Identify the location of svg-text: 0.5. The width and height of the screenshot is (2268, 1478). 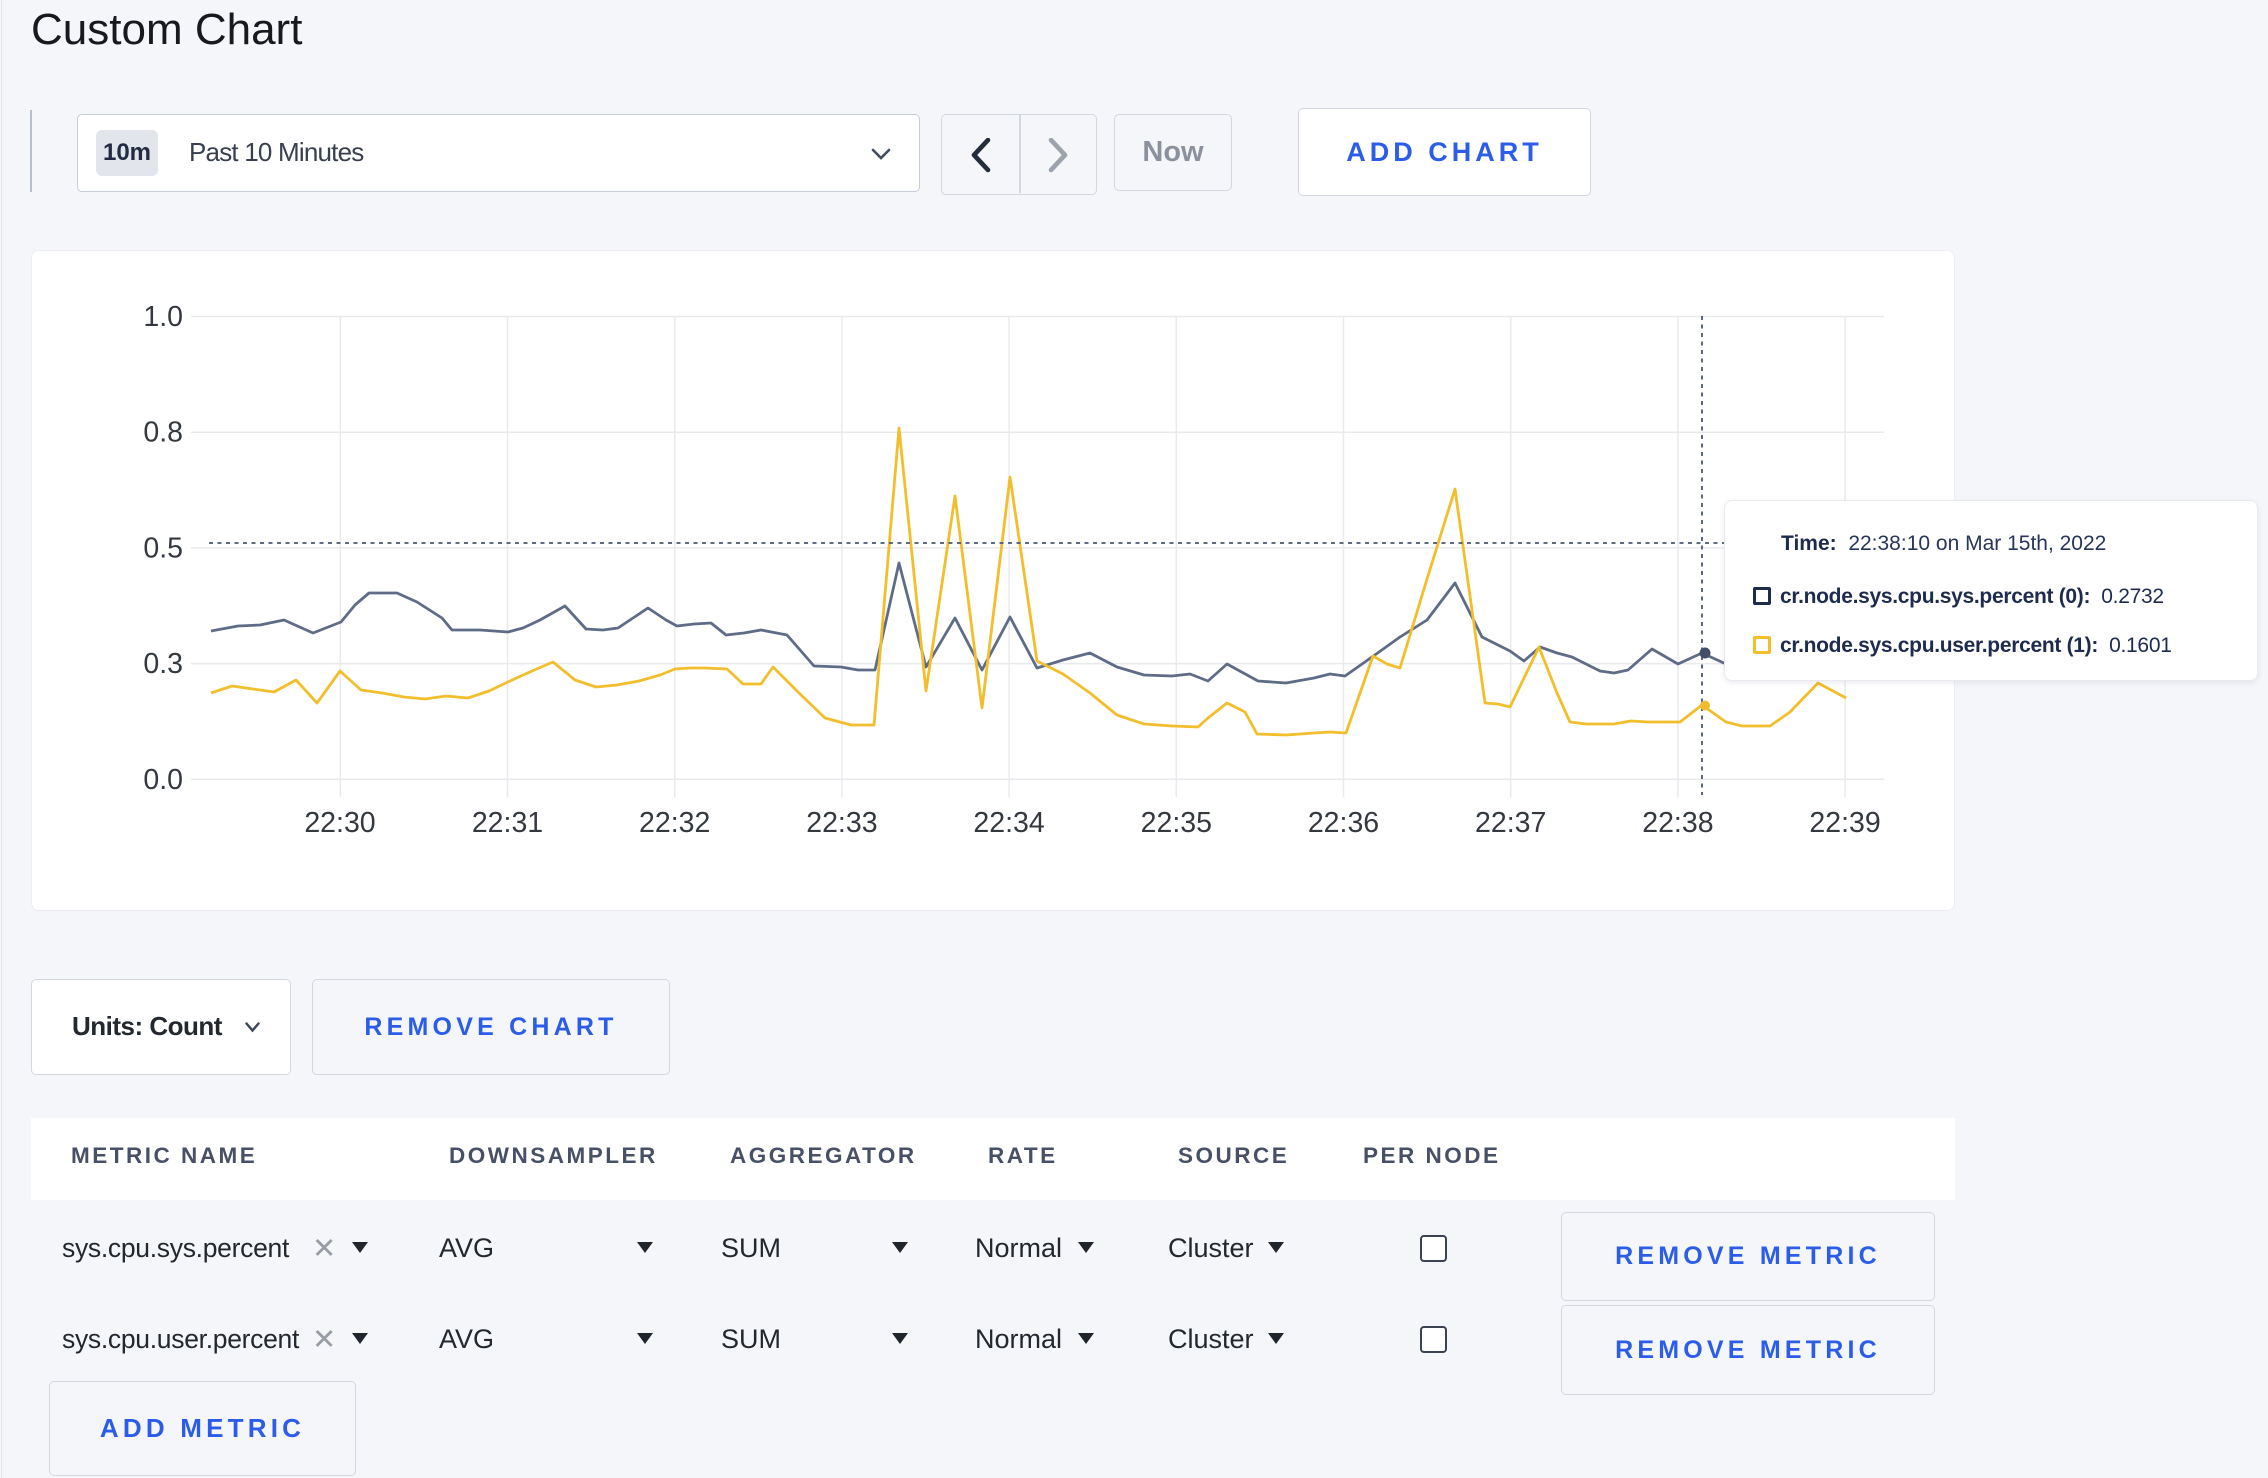
(163, 548).